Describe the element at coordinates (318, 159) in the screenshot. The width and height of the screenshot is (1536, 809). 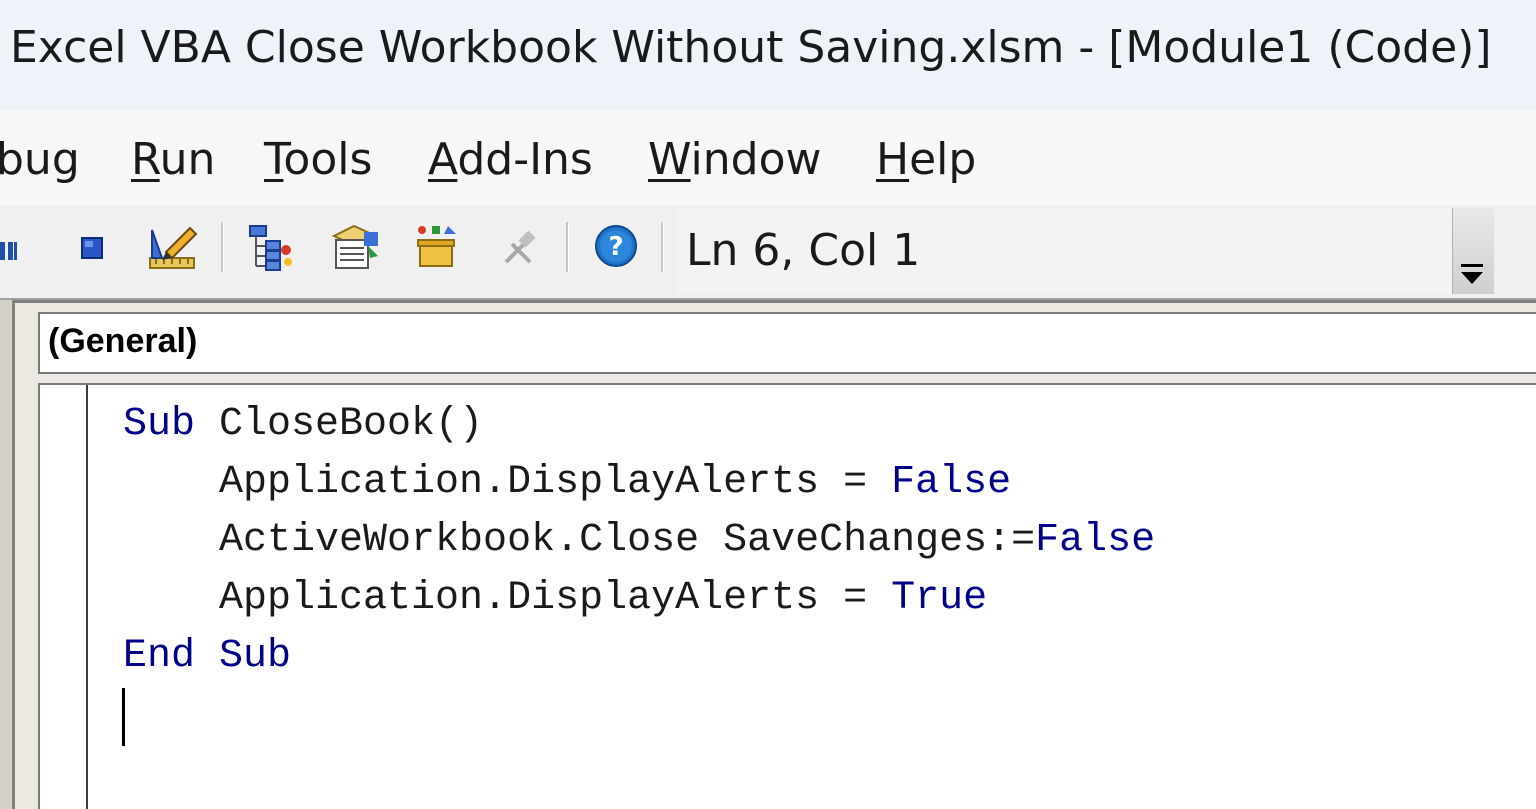
I see `menu-tools: Tools` at that location.